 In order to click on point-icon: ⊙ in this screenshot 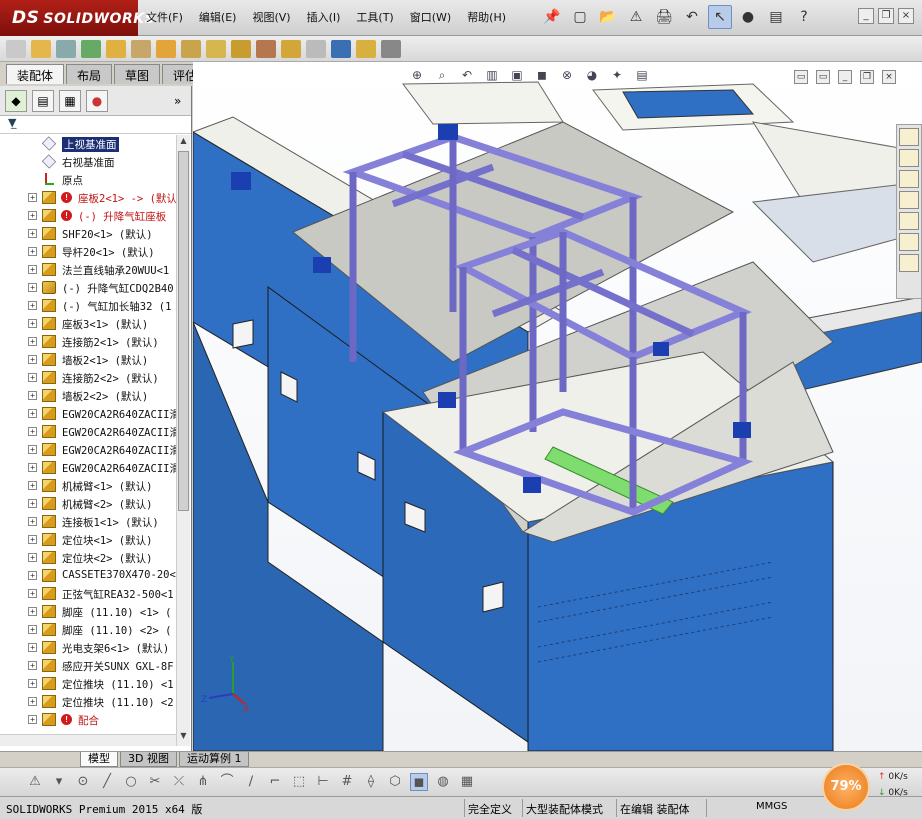, I will do `click(83, 782)`.